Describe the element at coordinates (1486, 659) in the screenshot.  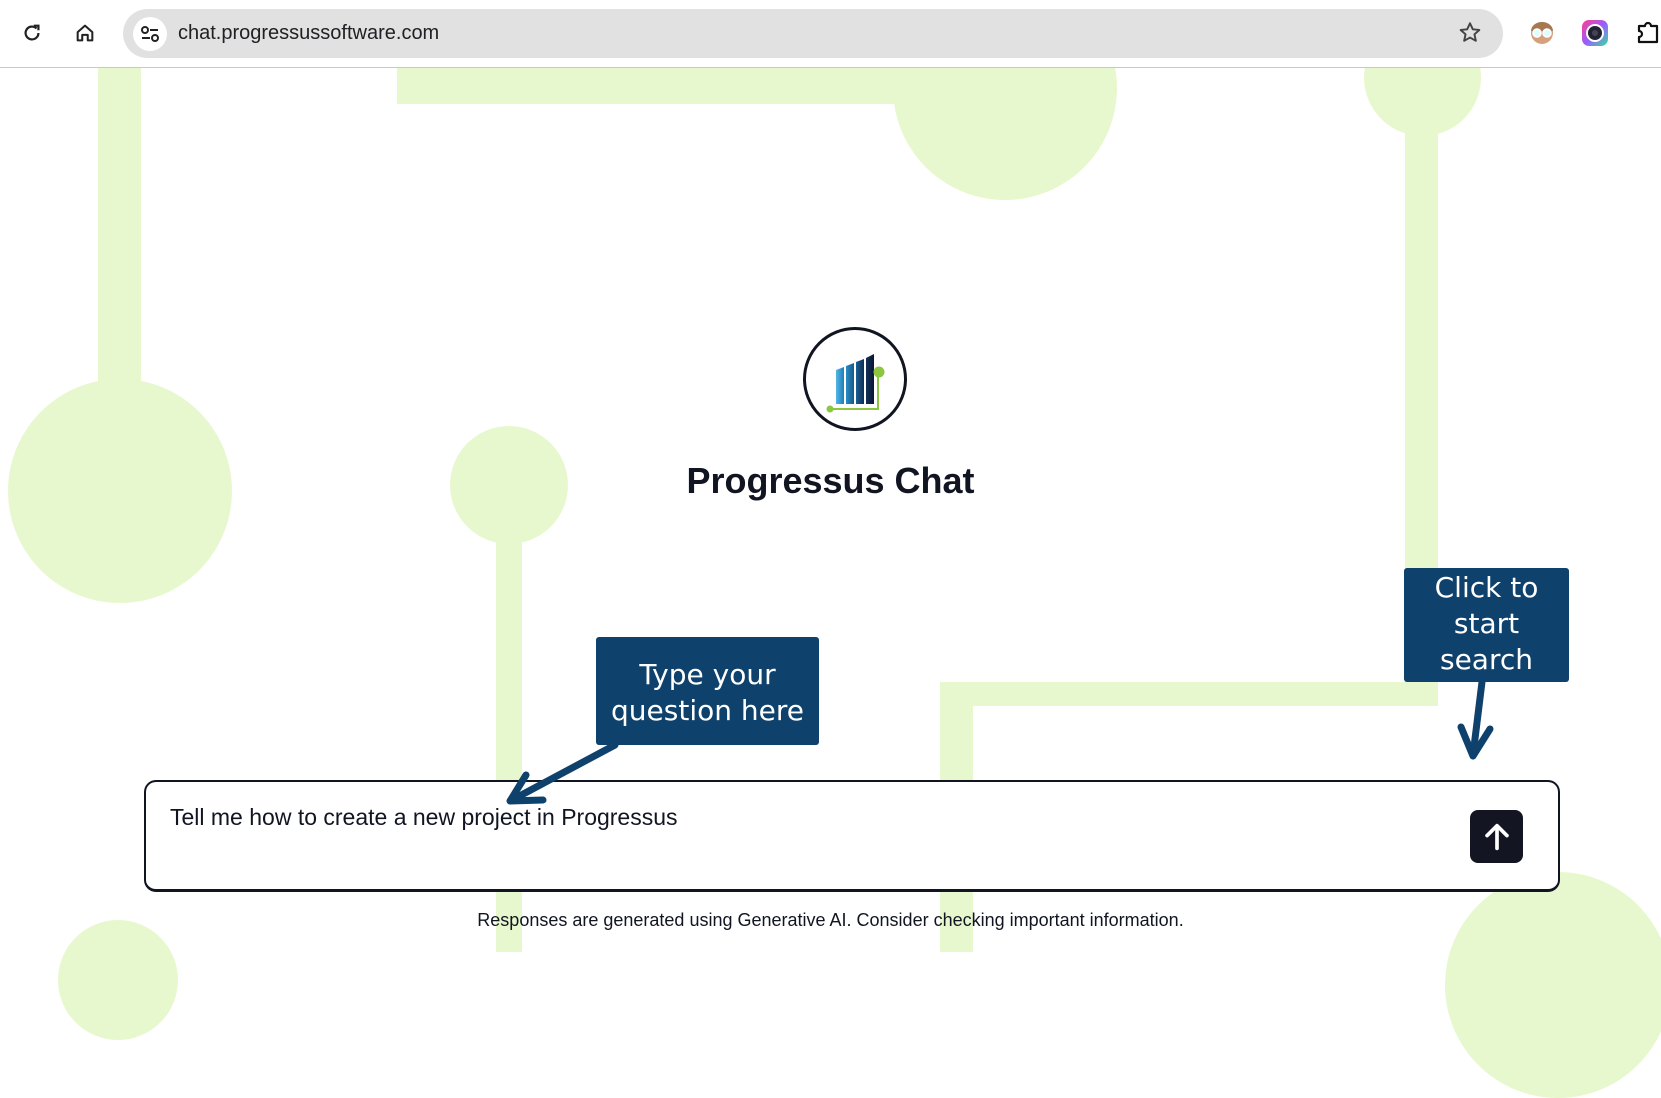
I see `callout-text: search` at that location.